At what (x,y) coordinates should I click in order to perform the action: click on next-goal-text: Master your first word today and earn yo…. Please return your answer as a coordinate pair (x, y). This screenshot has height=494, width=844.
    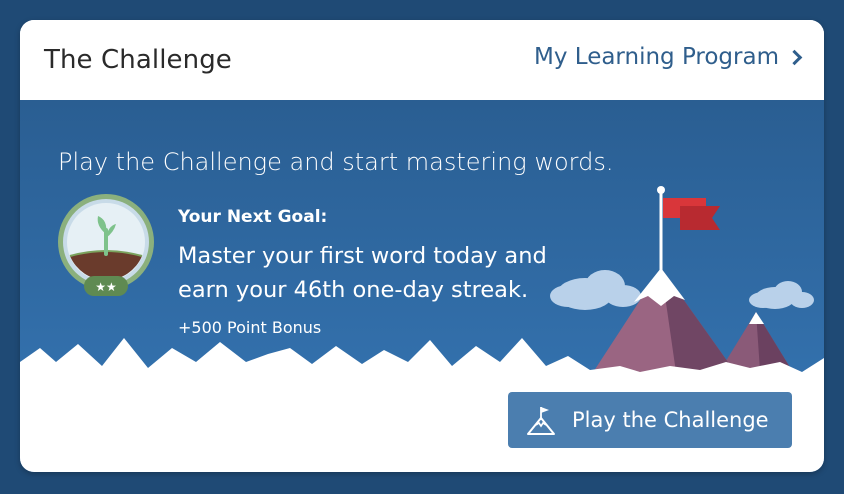
    Looking at the image, I should click on (362, 273).